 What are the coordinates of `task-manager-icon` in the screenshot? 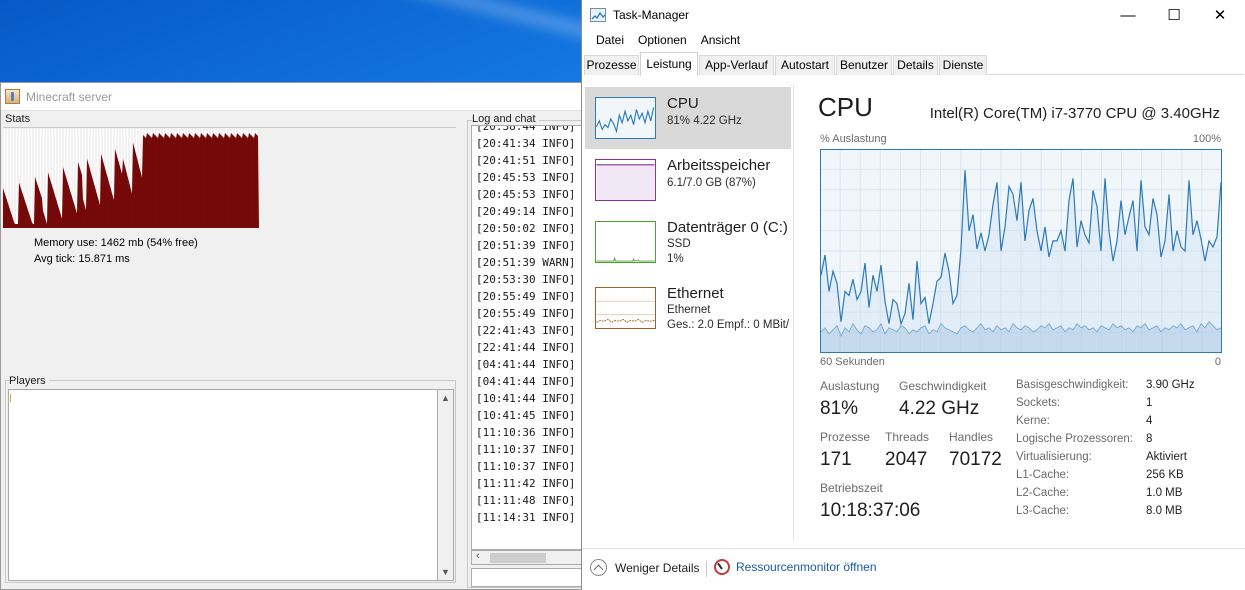 It's located at (598, 15).